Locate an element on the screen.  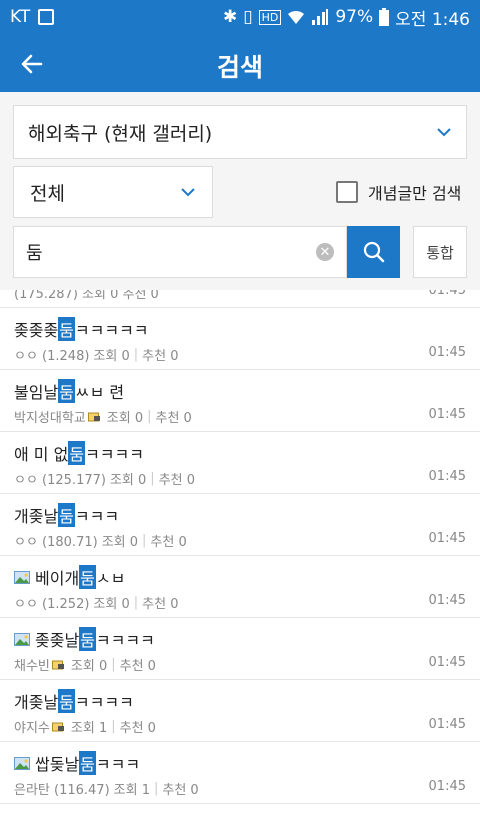
list-item: 불임날 둠 ㅆㅂ 련 박지성대학교 조회 0 | 추천 0 01:45 is located at coordinates (240, 401).